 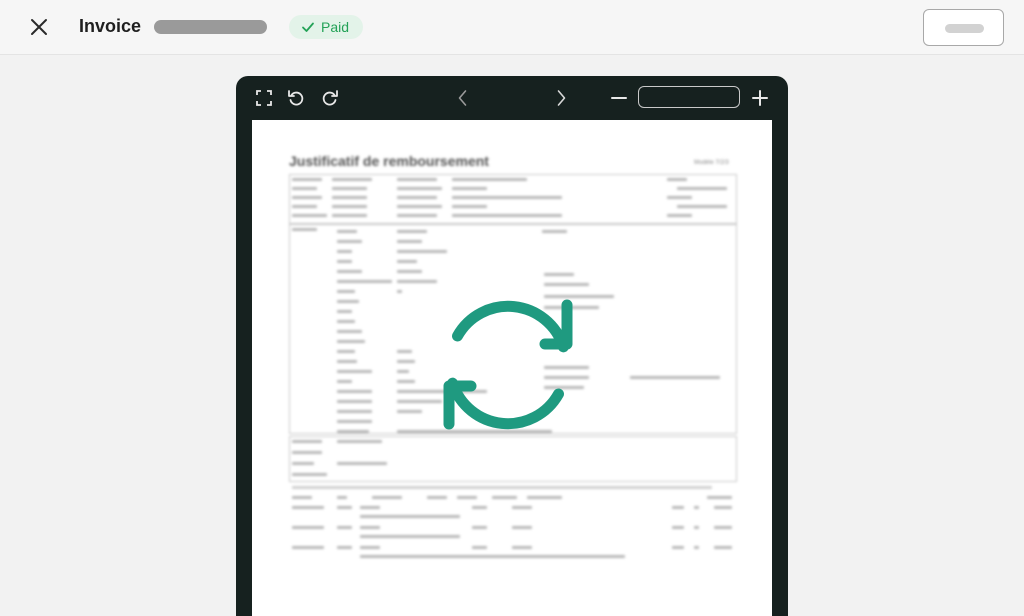 I want to click on zoom-in-button, so click(x=760, y=98).